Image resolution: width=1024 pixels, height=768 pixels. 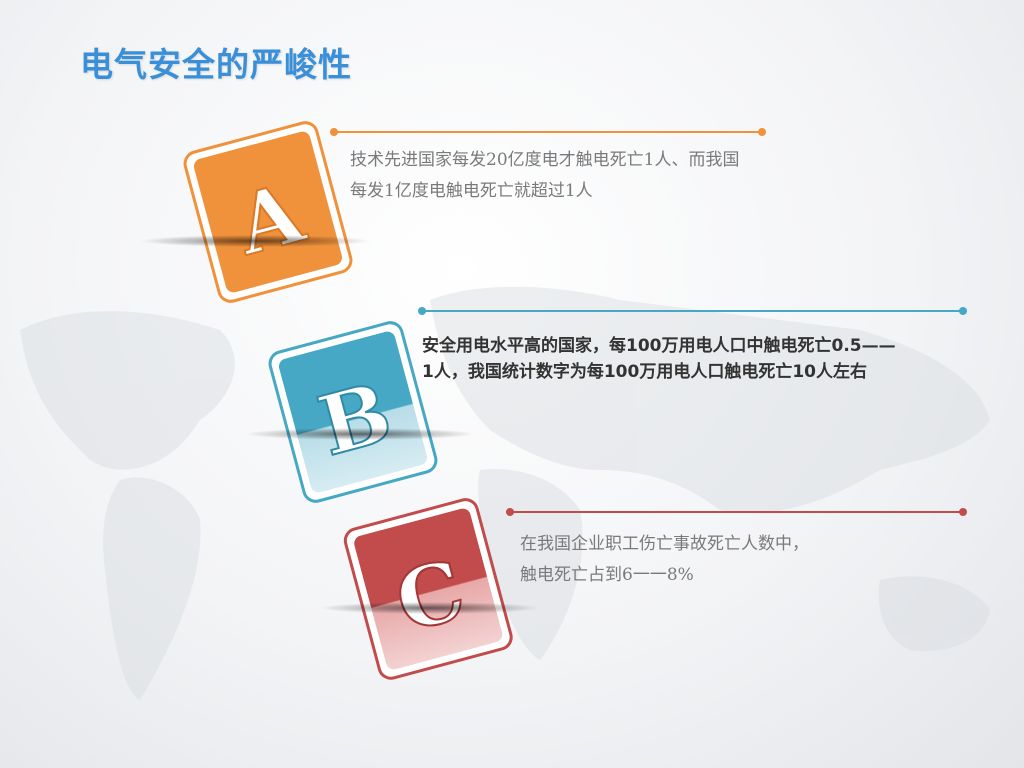 What do you see at coordinates (360, 434) in the screenshot?
I see `card-b-shadow` at bounding box center [360, 434].